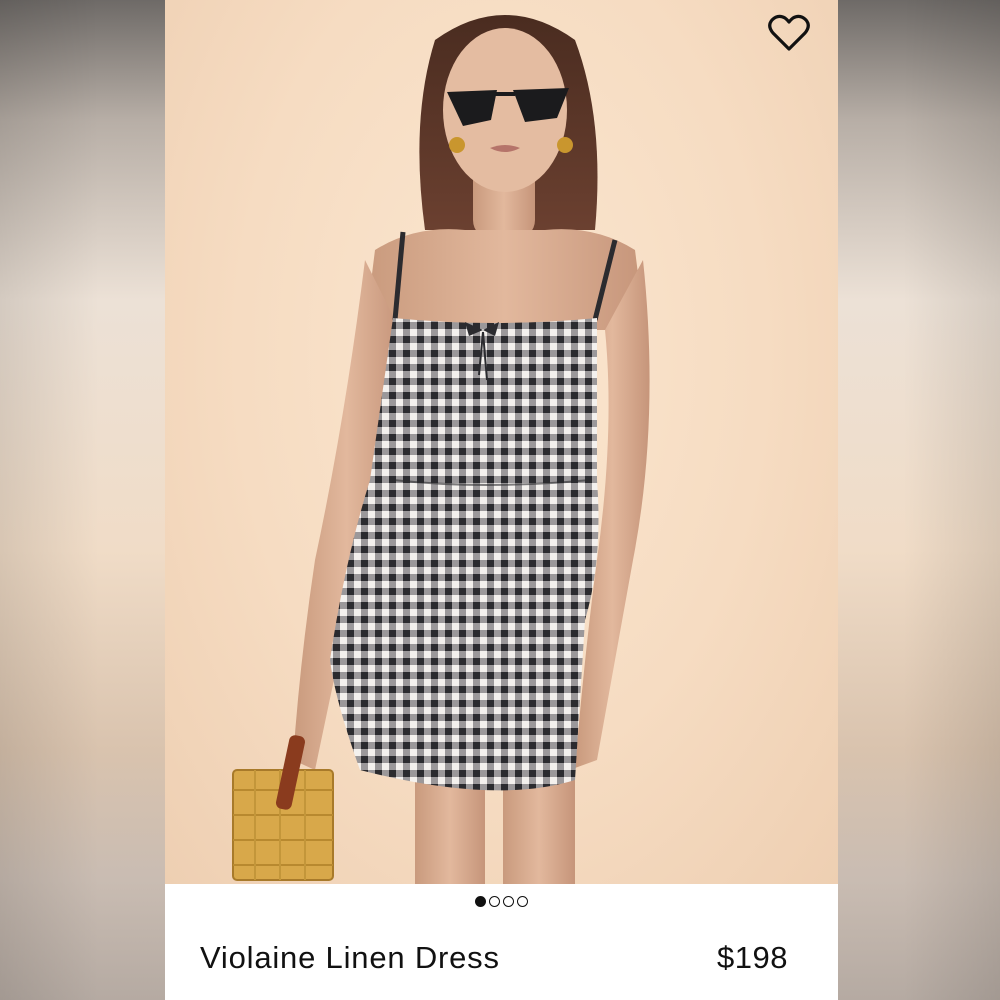  What do you see at coordinates (752, 957) in the screenshot?
I see `product-price: $198` at bounding box center [752, 957].